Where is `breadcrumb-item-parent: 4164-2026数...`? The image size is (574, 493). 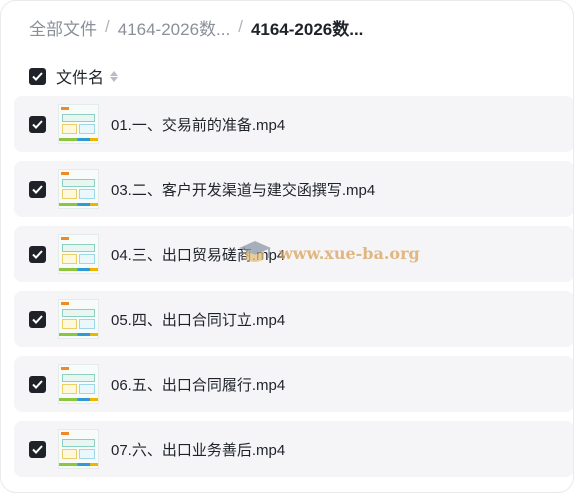
breadcrumb-item-parent: 4164-2026数... is located at coordinates (174, 27).